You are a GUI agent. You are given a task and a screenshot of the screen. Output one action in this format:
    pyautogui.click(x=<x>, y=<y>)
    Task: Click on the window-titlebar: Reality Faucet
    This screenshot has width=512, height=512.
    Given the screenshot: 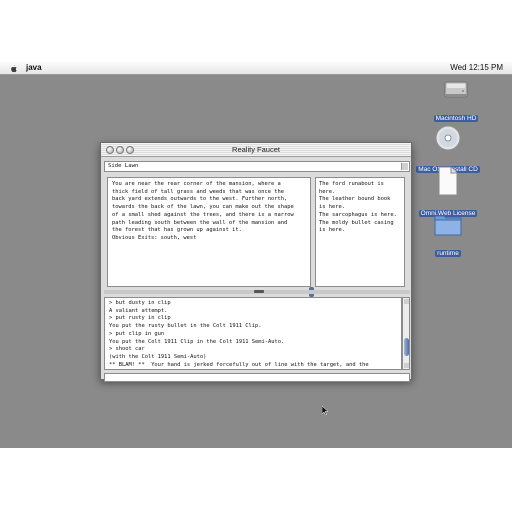 What is the action you would take?
    pyautogui.click(x=256, y=150)
    